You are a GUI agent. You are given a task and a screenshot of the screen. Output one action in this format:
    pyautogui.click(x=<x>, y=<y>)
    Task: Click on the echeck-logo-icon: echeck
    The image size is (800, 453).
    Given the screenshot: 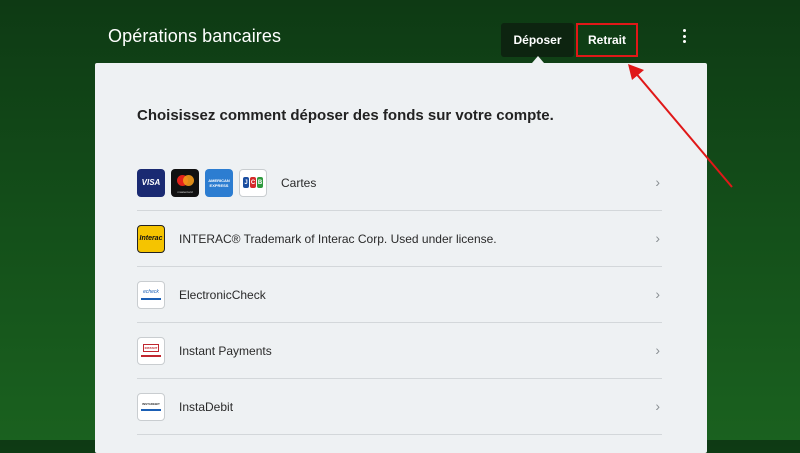 What is the action you would take?
    pyautogui.click(x=151, y=294)
    